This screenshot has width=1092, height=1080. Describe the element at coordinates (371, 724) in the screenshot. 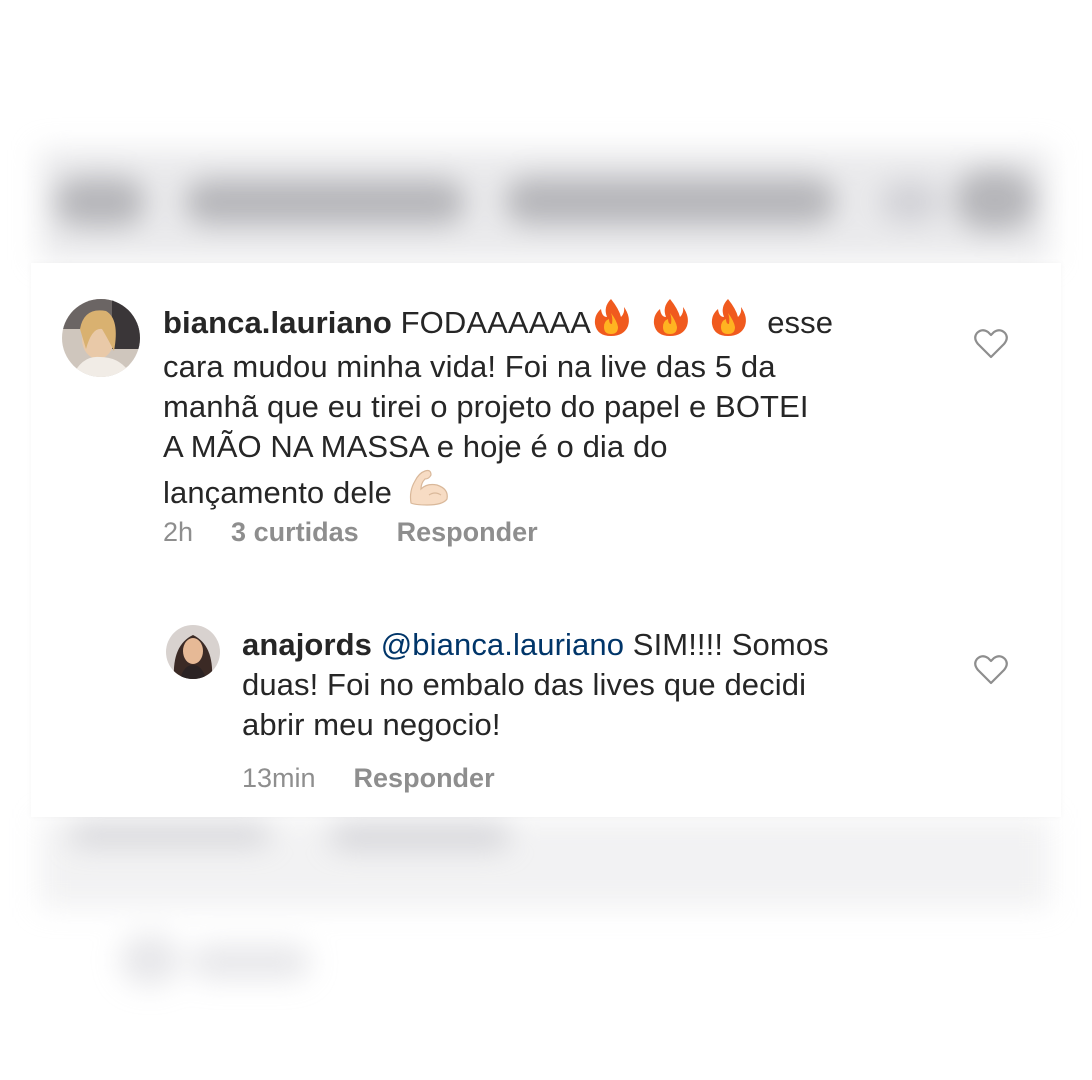

I see `comment-text-line: abrir meu negocio!` at that location.